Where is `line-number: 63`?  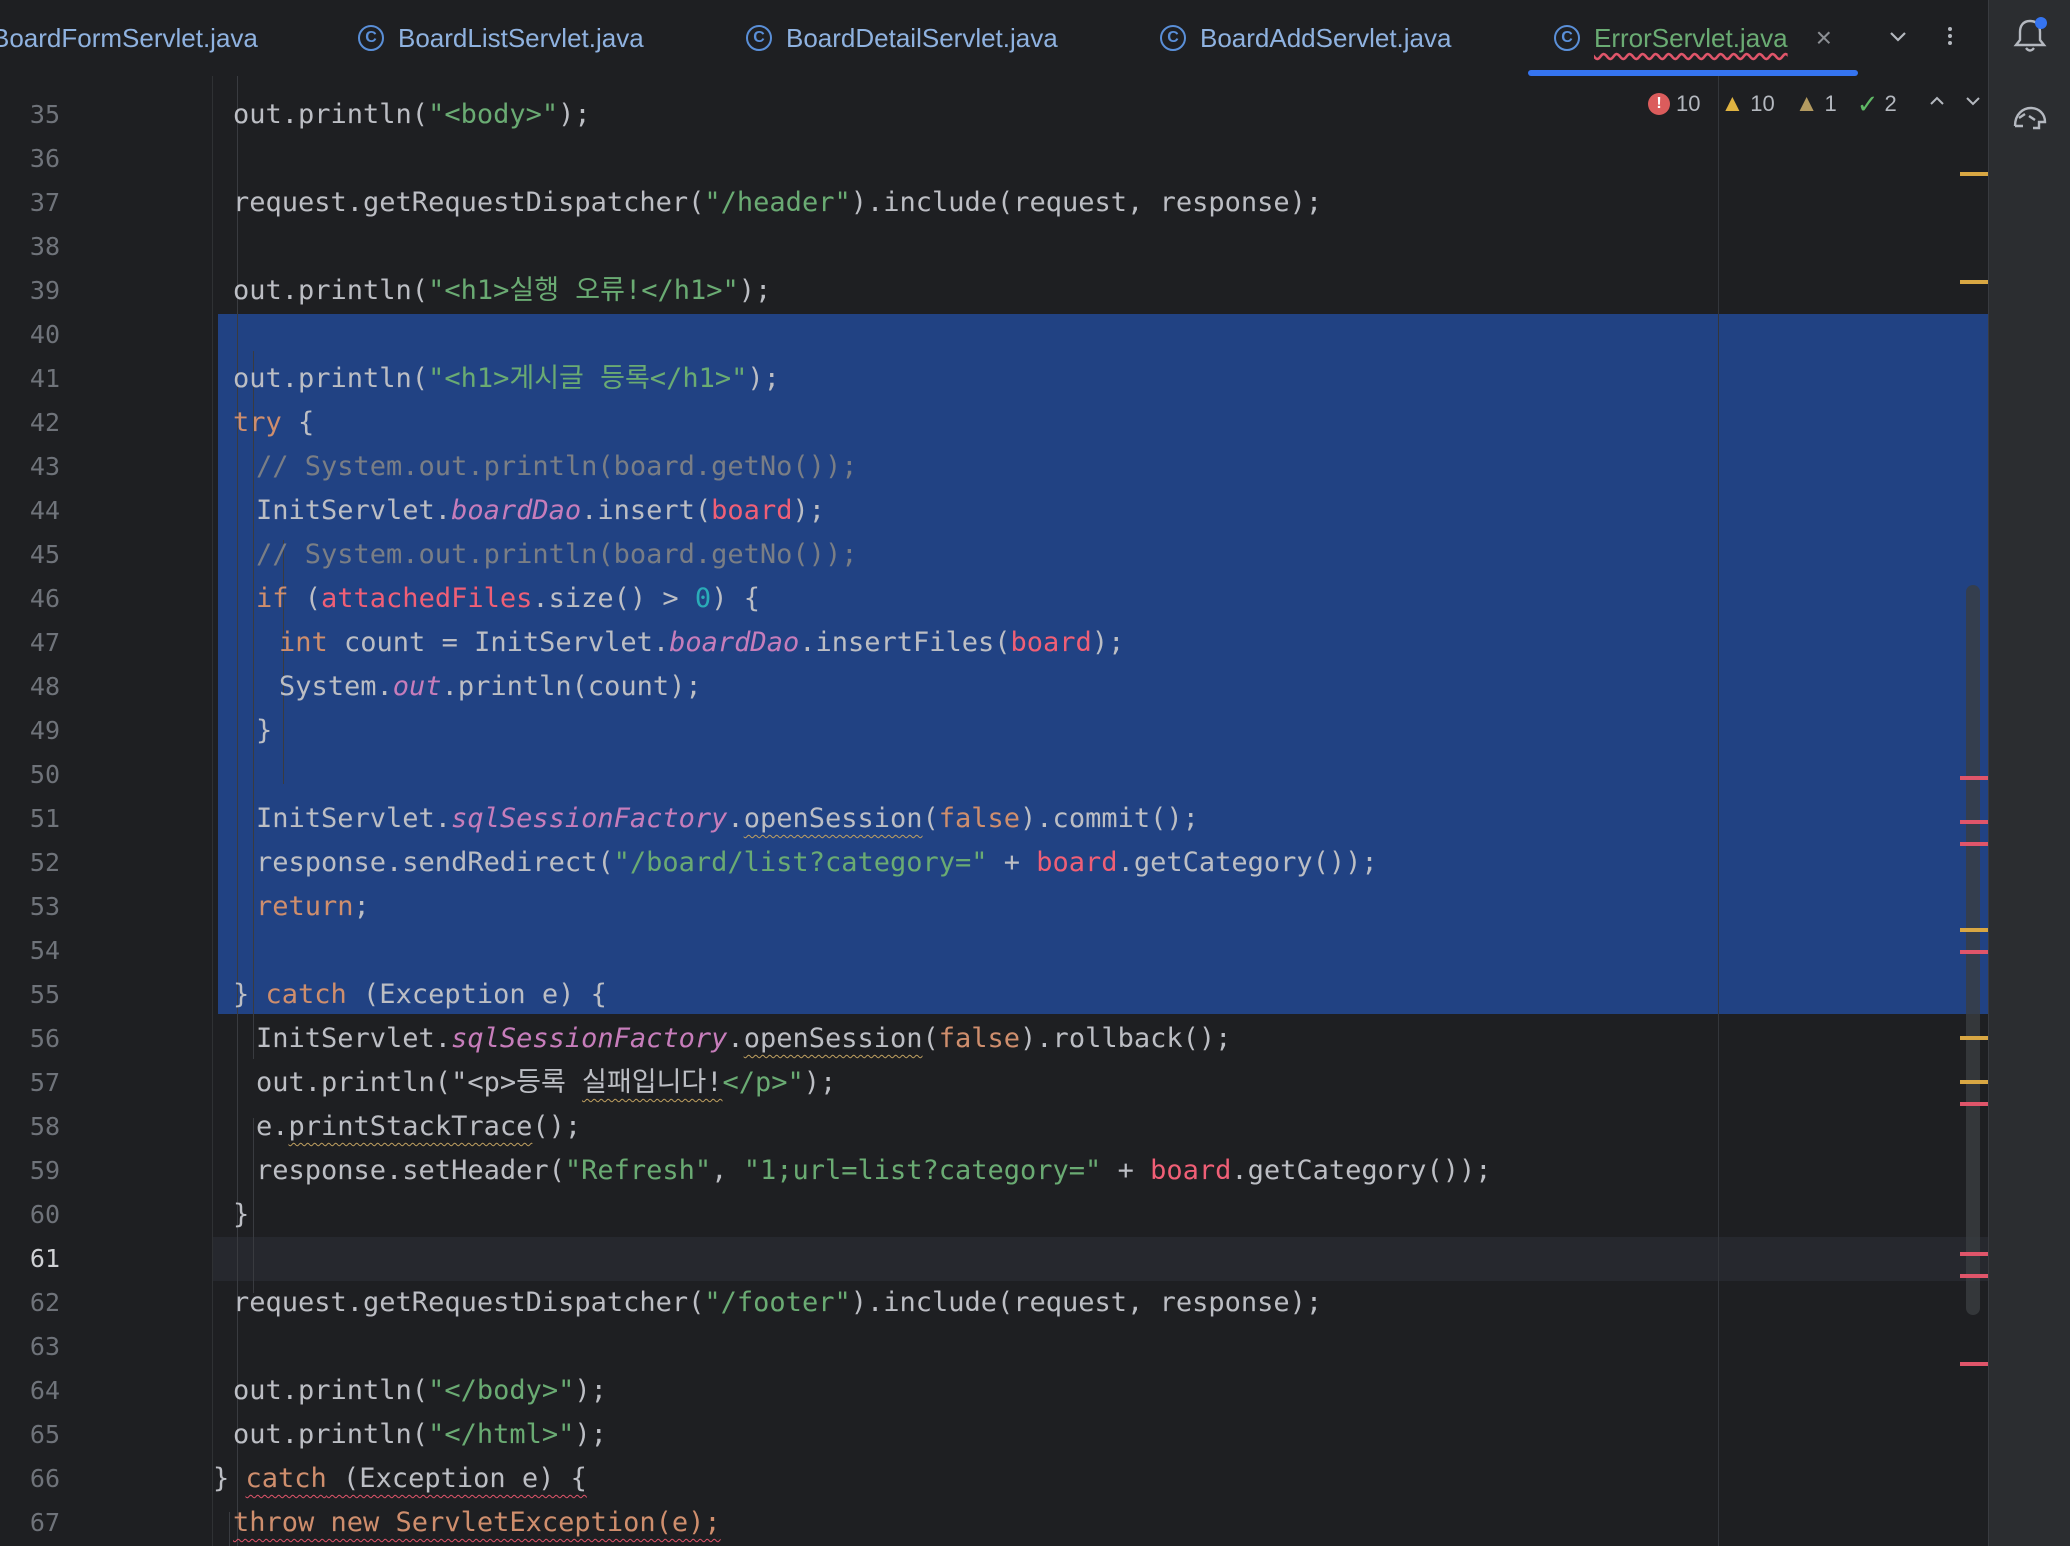 line-number: 63 is located at coordinates (30, 1347).